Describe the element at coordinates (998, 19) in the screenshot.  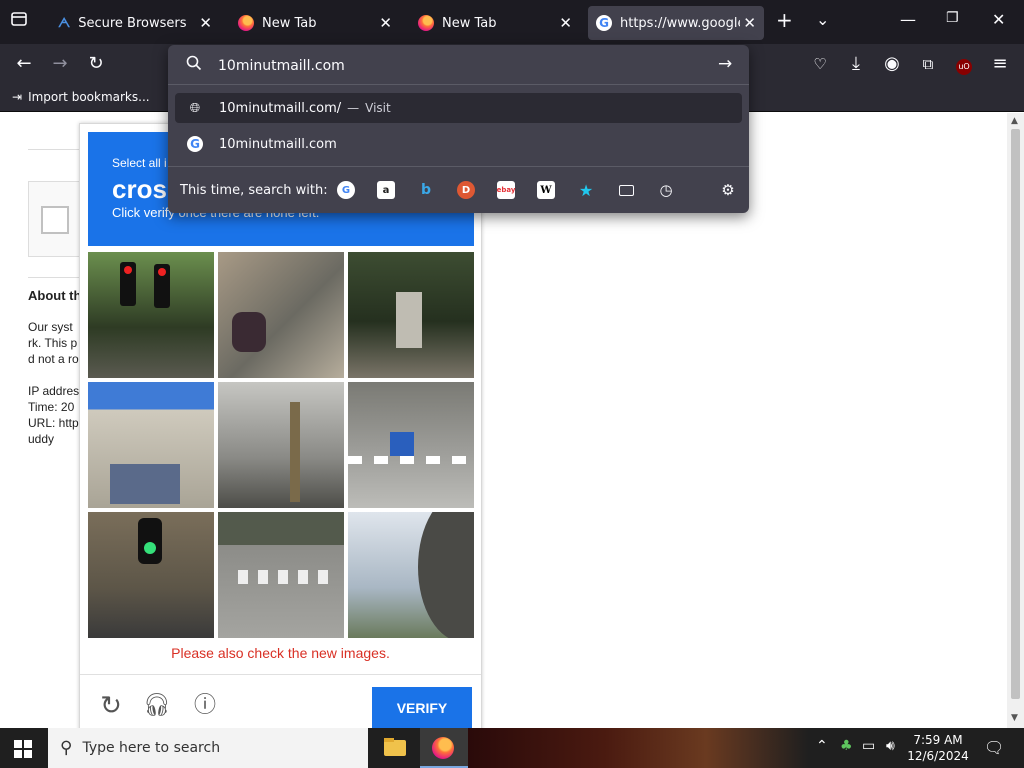
I see `close-window-button: ✕` at that location.